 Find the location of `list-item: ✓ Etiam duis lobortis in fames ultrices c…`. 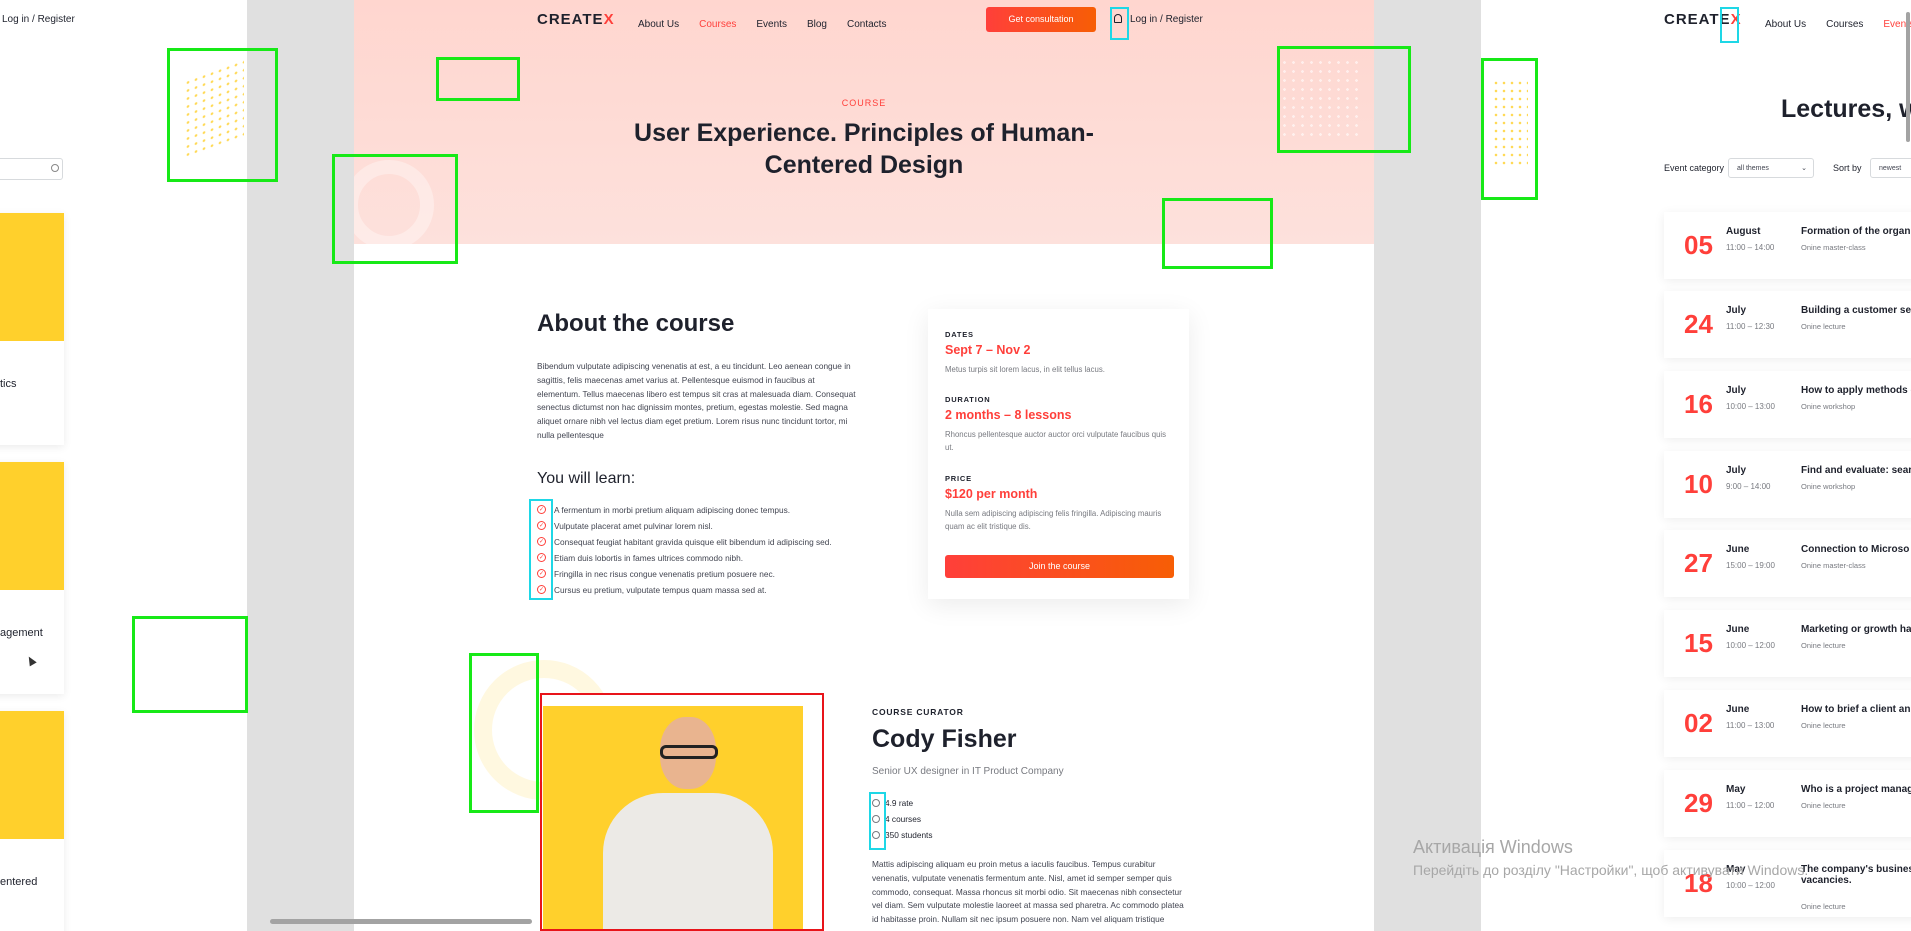

list-item: ✓ Etiam duis lobortis in fames ultrices c… is located at coordinates (684, 558).